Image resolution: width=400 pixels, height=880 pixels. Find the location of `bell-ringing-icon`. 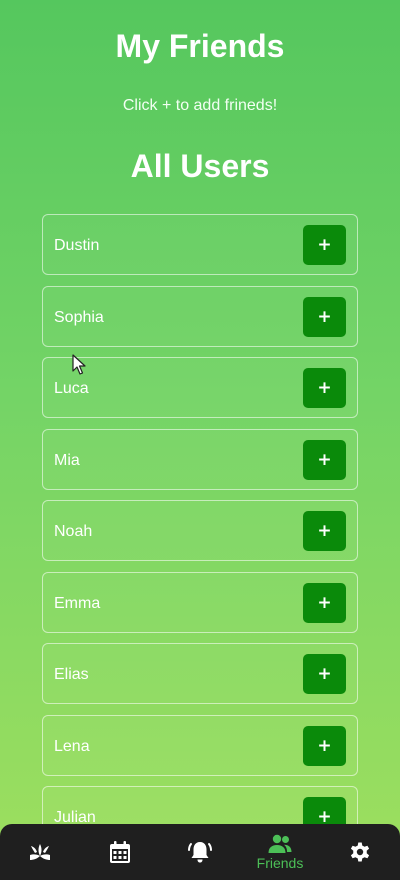

bell-ringing-icon is located at coordinates (200, 852).